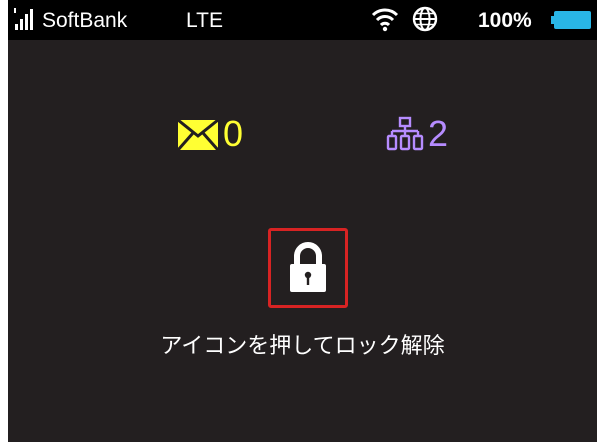  Describe the element at coordinates (204, 20) in the screenshot. I see `network-type: LTE` at that location.